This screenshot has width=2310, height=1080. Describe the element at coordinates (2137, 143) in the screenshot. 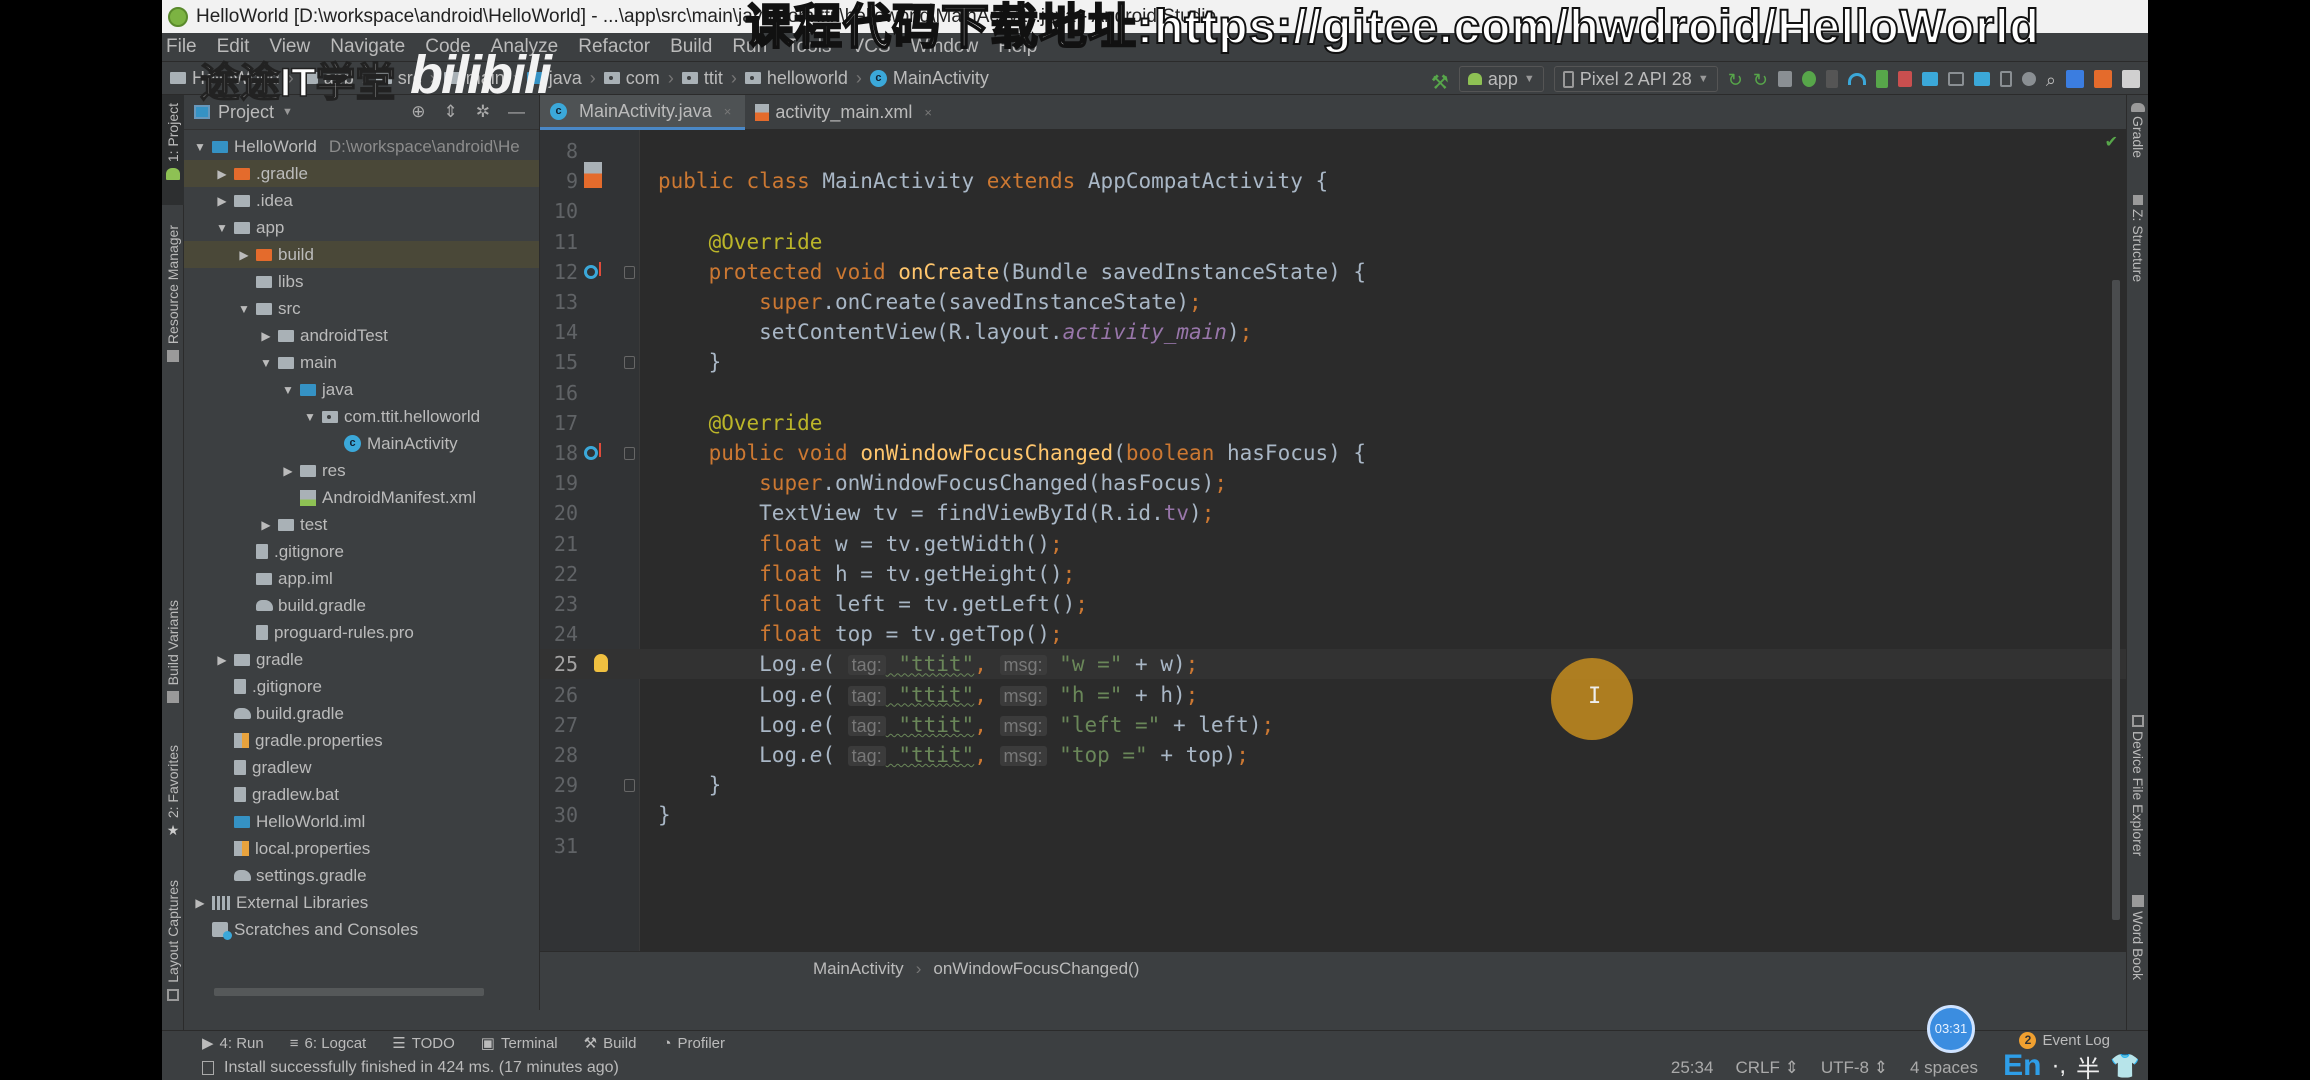

I see `tool-tab-gradle: Gradle` at that location.